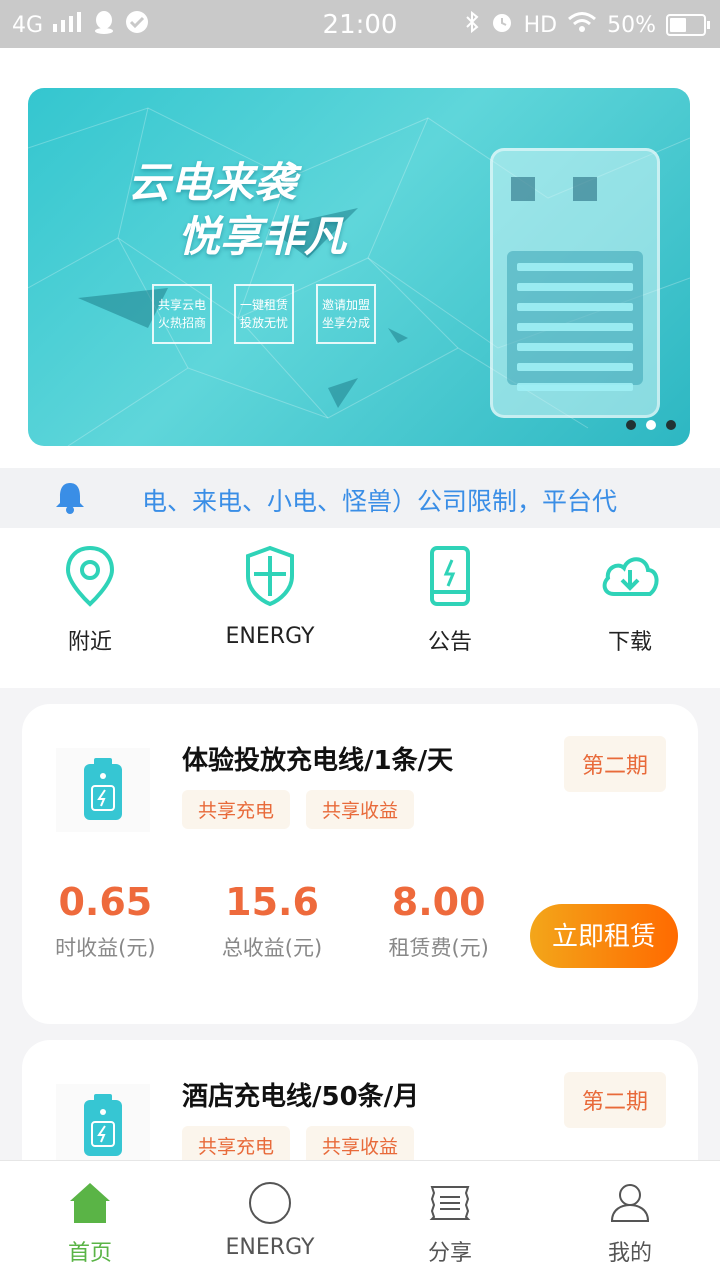 Image resolution: width=720 pixels, height=1280 pixels. What do you see at coordinates (181, 305) in the screenshot?
I see `banner-tag-line: 共享云电` at bounding box center [181, 305].